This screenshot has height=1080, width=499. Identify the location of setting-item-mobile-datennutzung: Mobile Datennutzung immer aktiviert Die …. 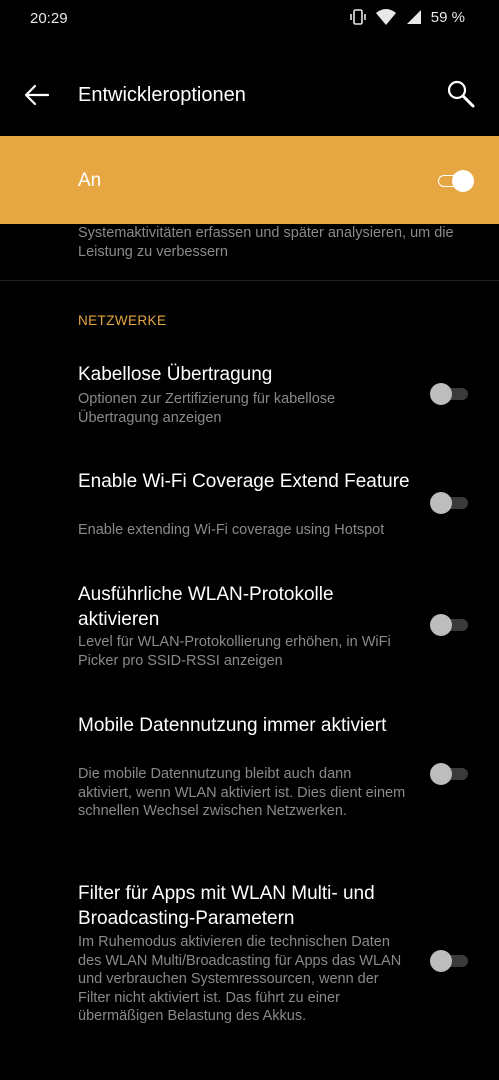
(249, 781).